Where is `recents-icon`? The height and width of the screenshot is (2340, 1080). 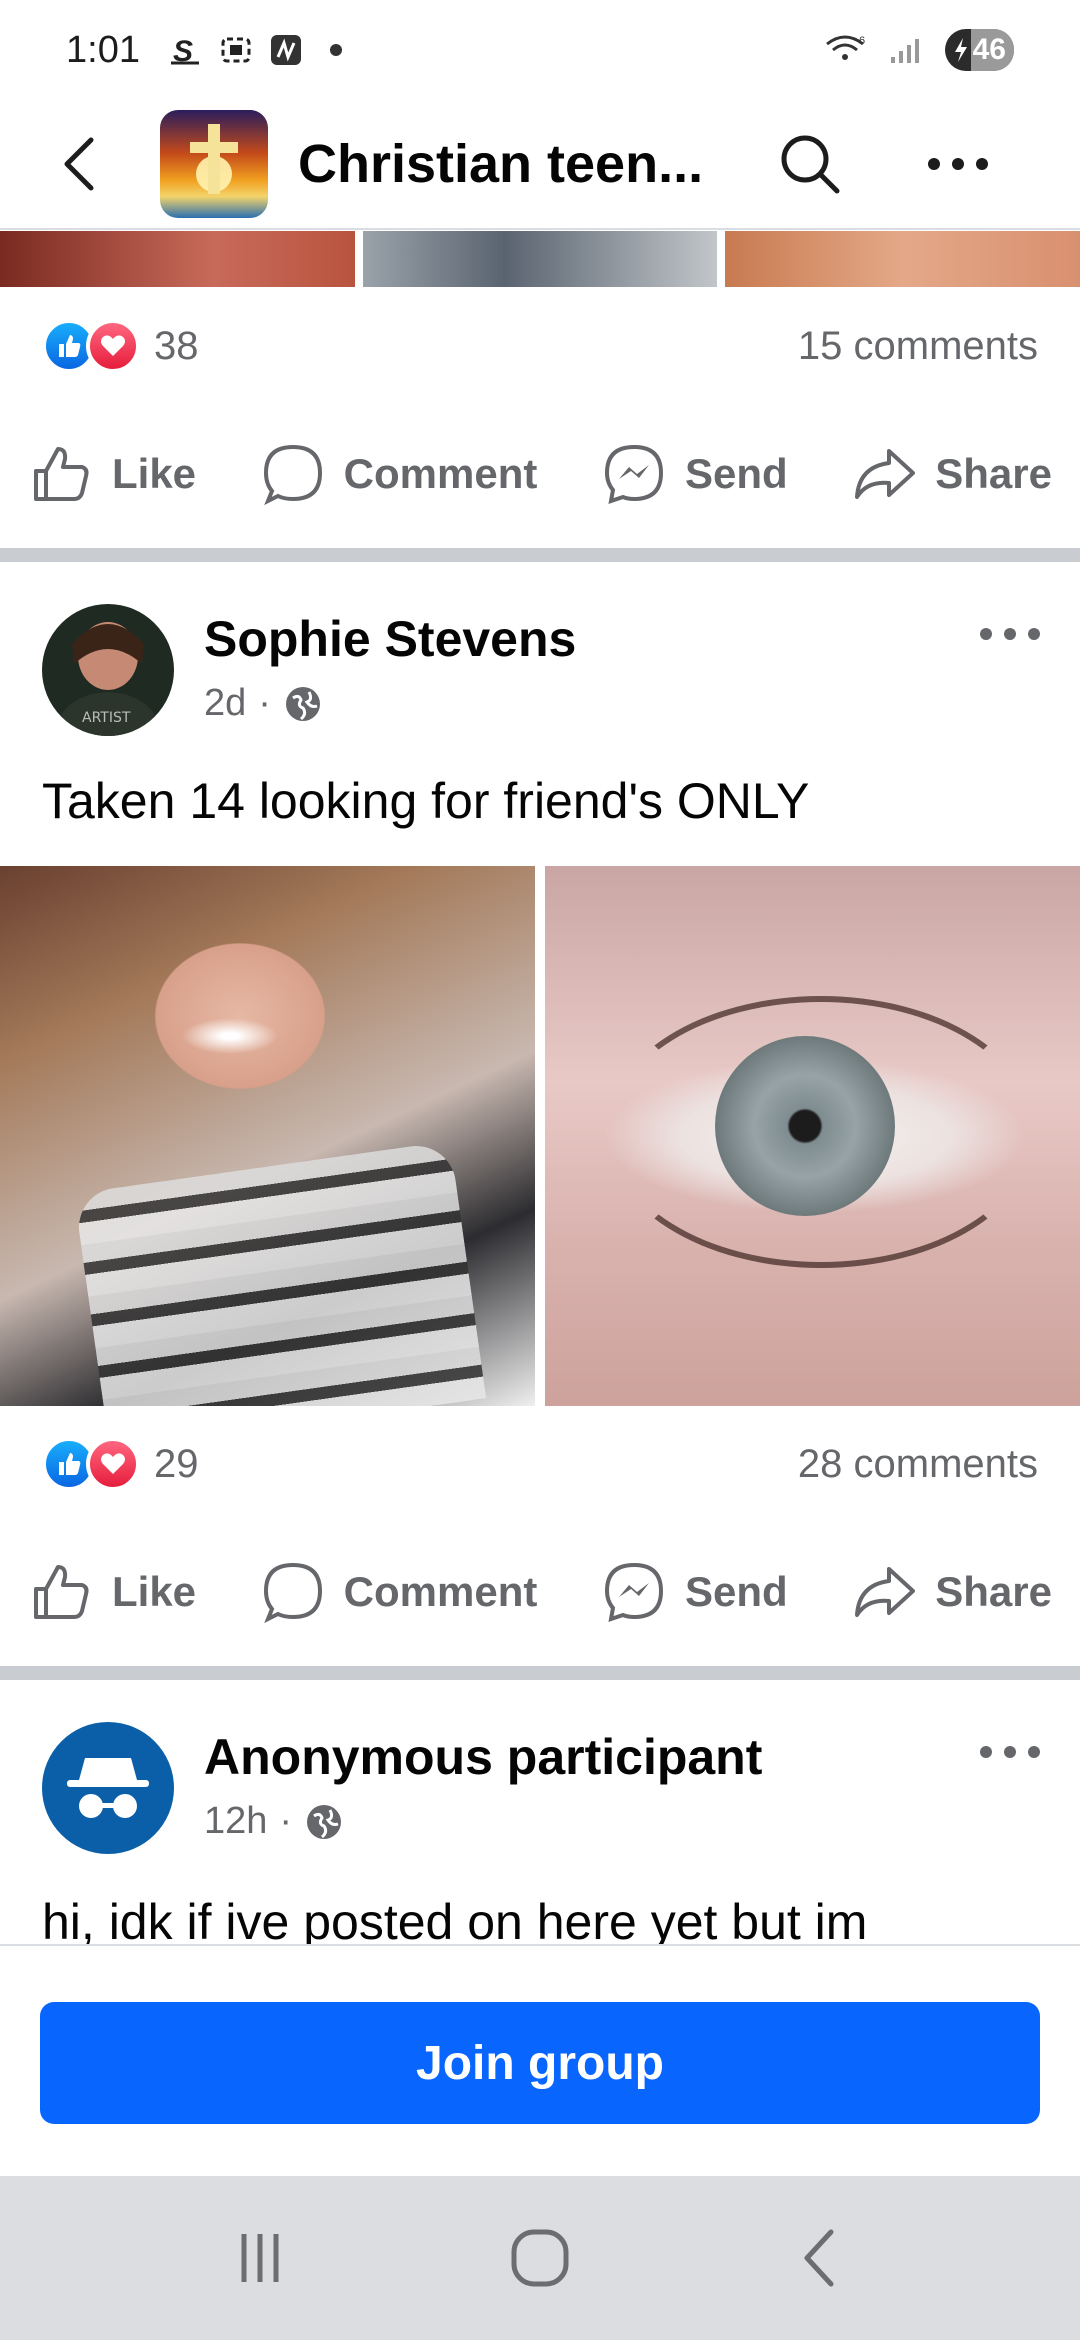
recents-icon is located at coordinates (260, 2258).